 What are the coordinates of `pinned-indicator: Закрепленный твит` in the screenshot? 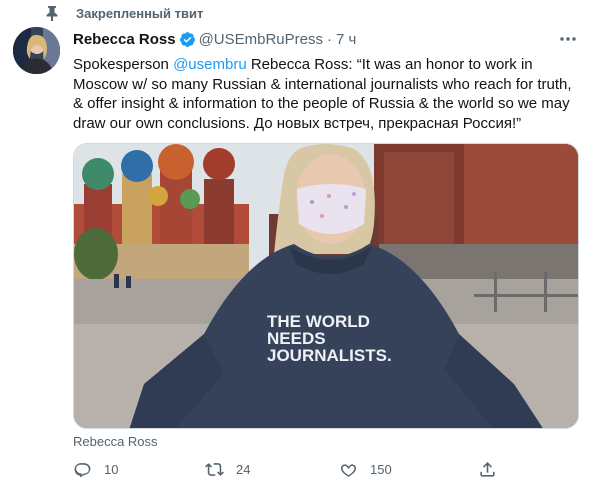 It's located at (124, 13).